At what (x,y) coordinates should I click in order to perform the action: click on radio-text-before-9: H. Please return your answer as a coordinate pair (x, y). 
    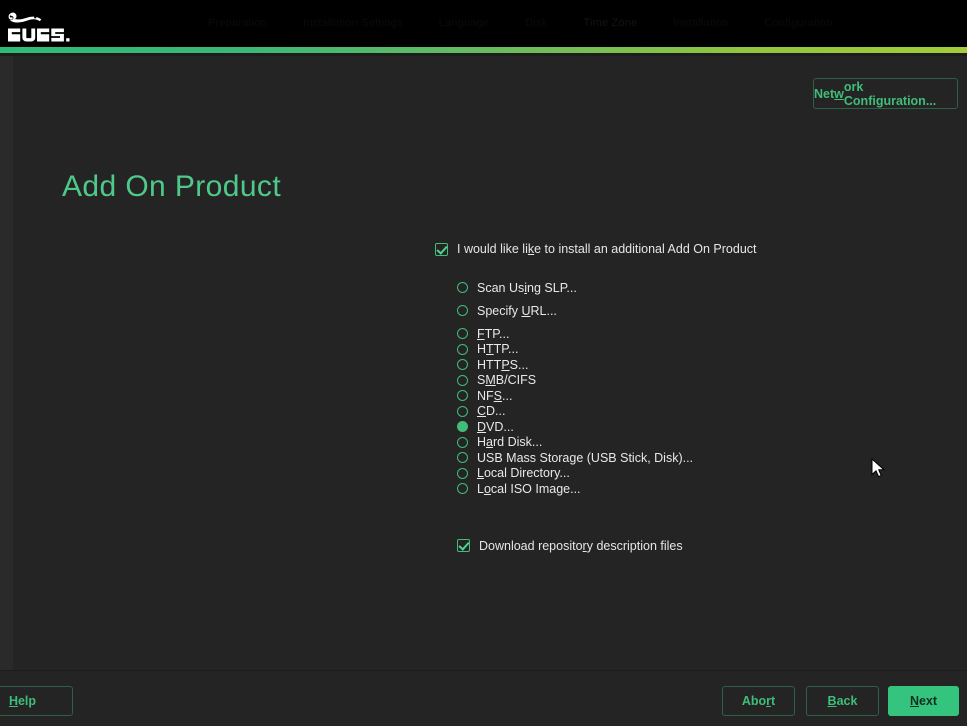
    Looking at the image, I should click on (482, 442).